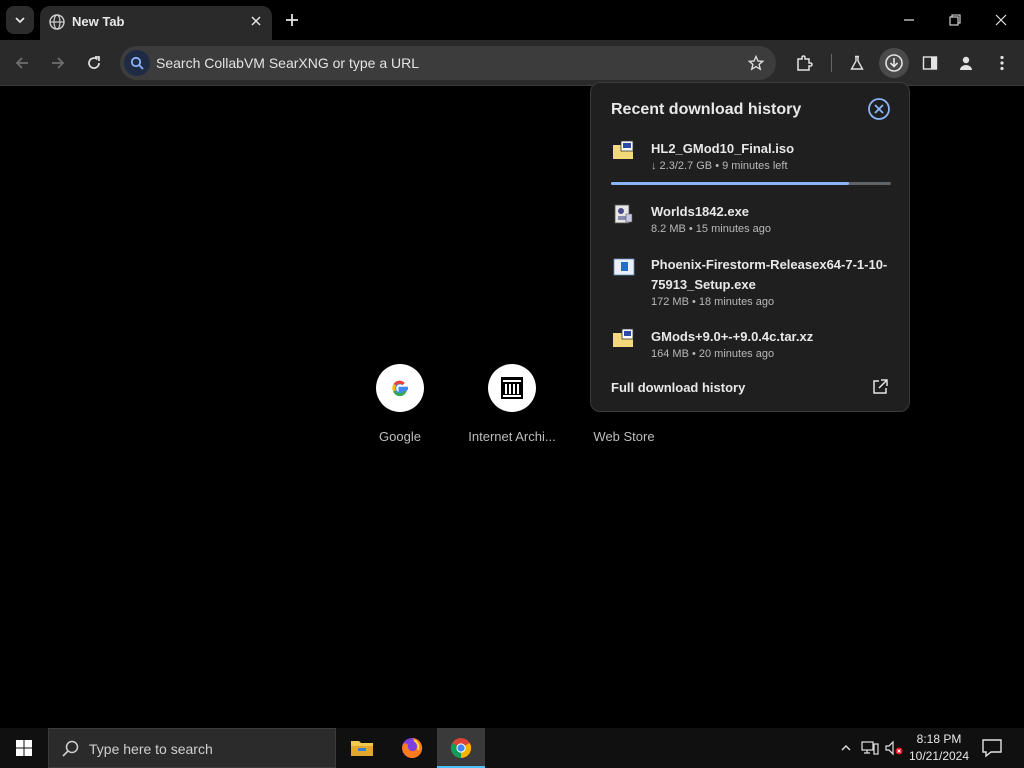 This screenshot has height=768, width=1024. I want to click on profile-button, so click(966, 63).